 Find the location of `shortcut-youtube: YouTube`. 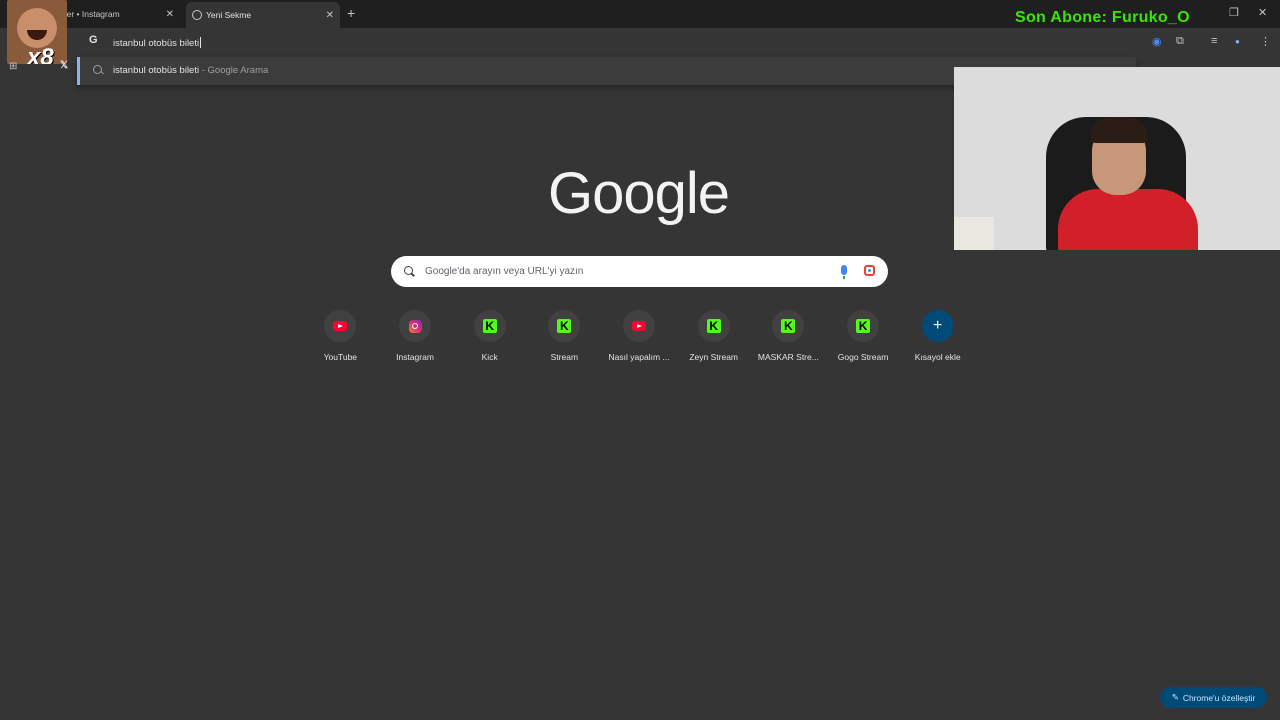

shortcut-youtube: YouTube is located at coordinates (340, 336).